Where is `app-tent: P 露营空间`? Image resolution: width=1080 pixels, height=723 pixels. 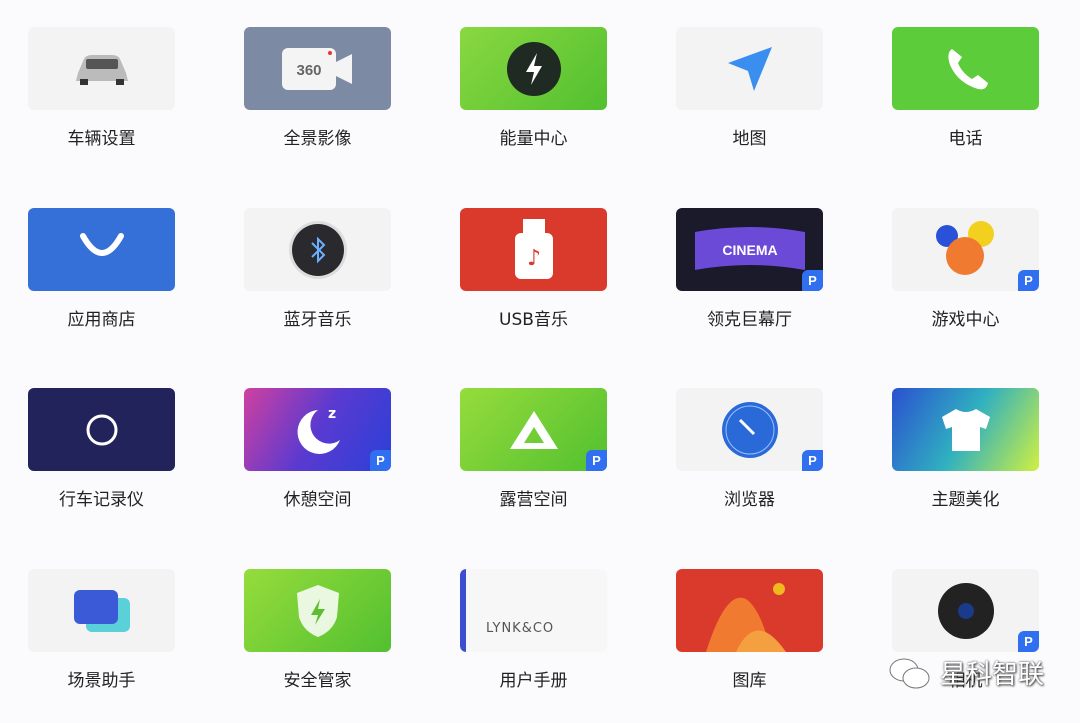 app-tent: P 露营空间 is located at coordinates (533, 458).